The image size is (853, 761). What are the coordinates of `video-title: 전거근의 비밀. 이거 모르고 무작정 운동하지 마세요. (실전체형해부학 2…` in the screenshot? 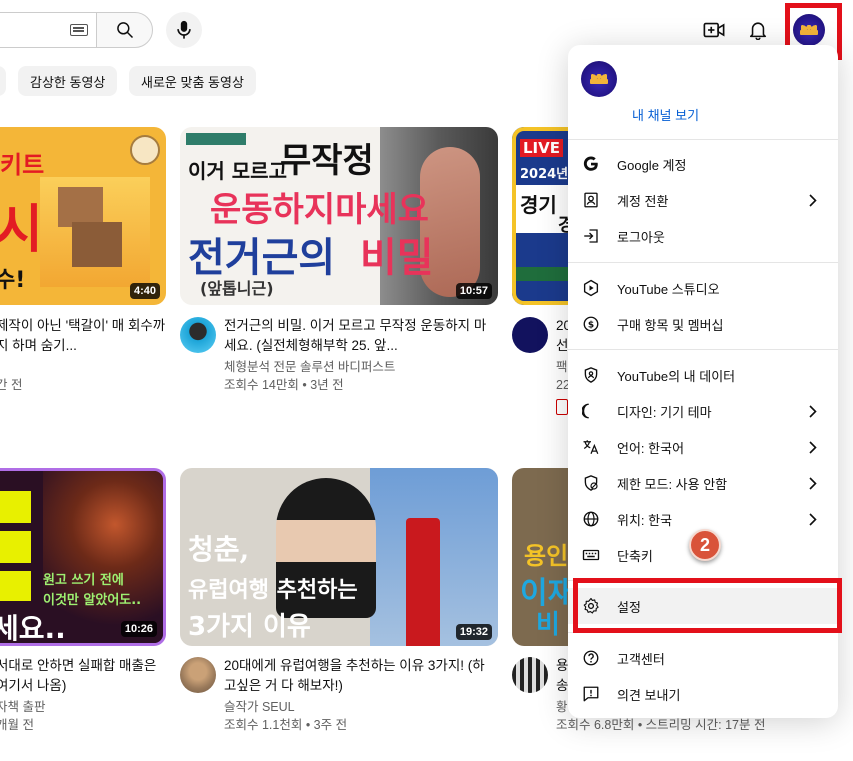 It's located at (356, 336).